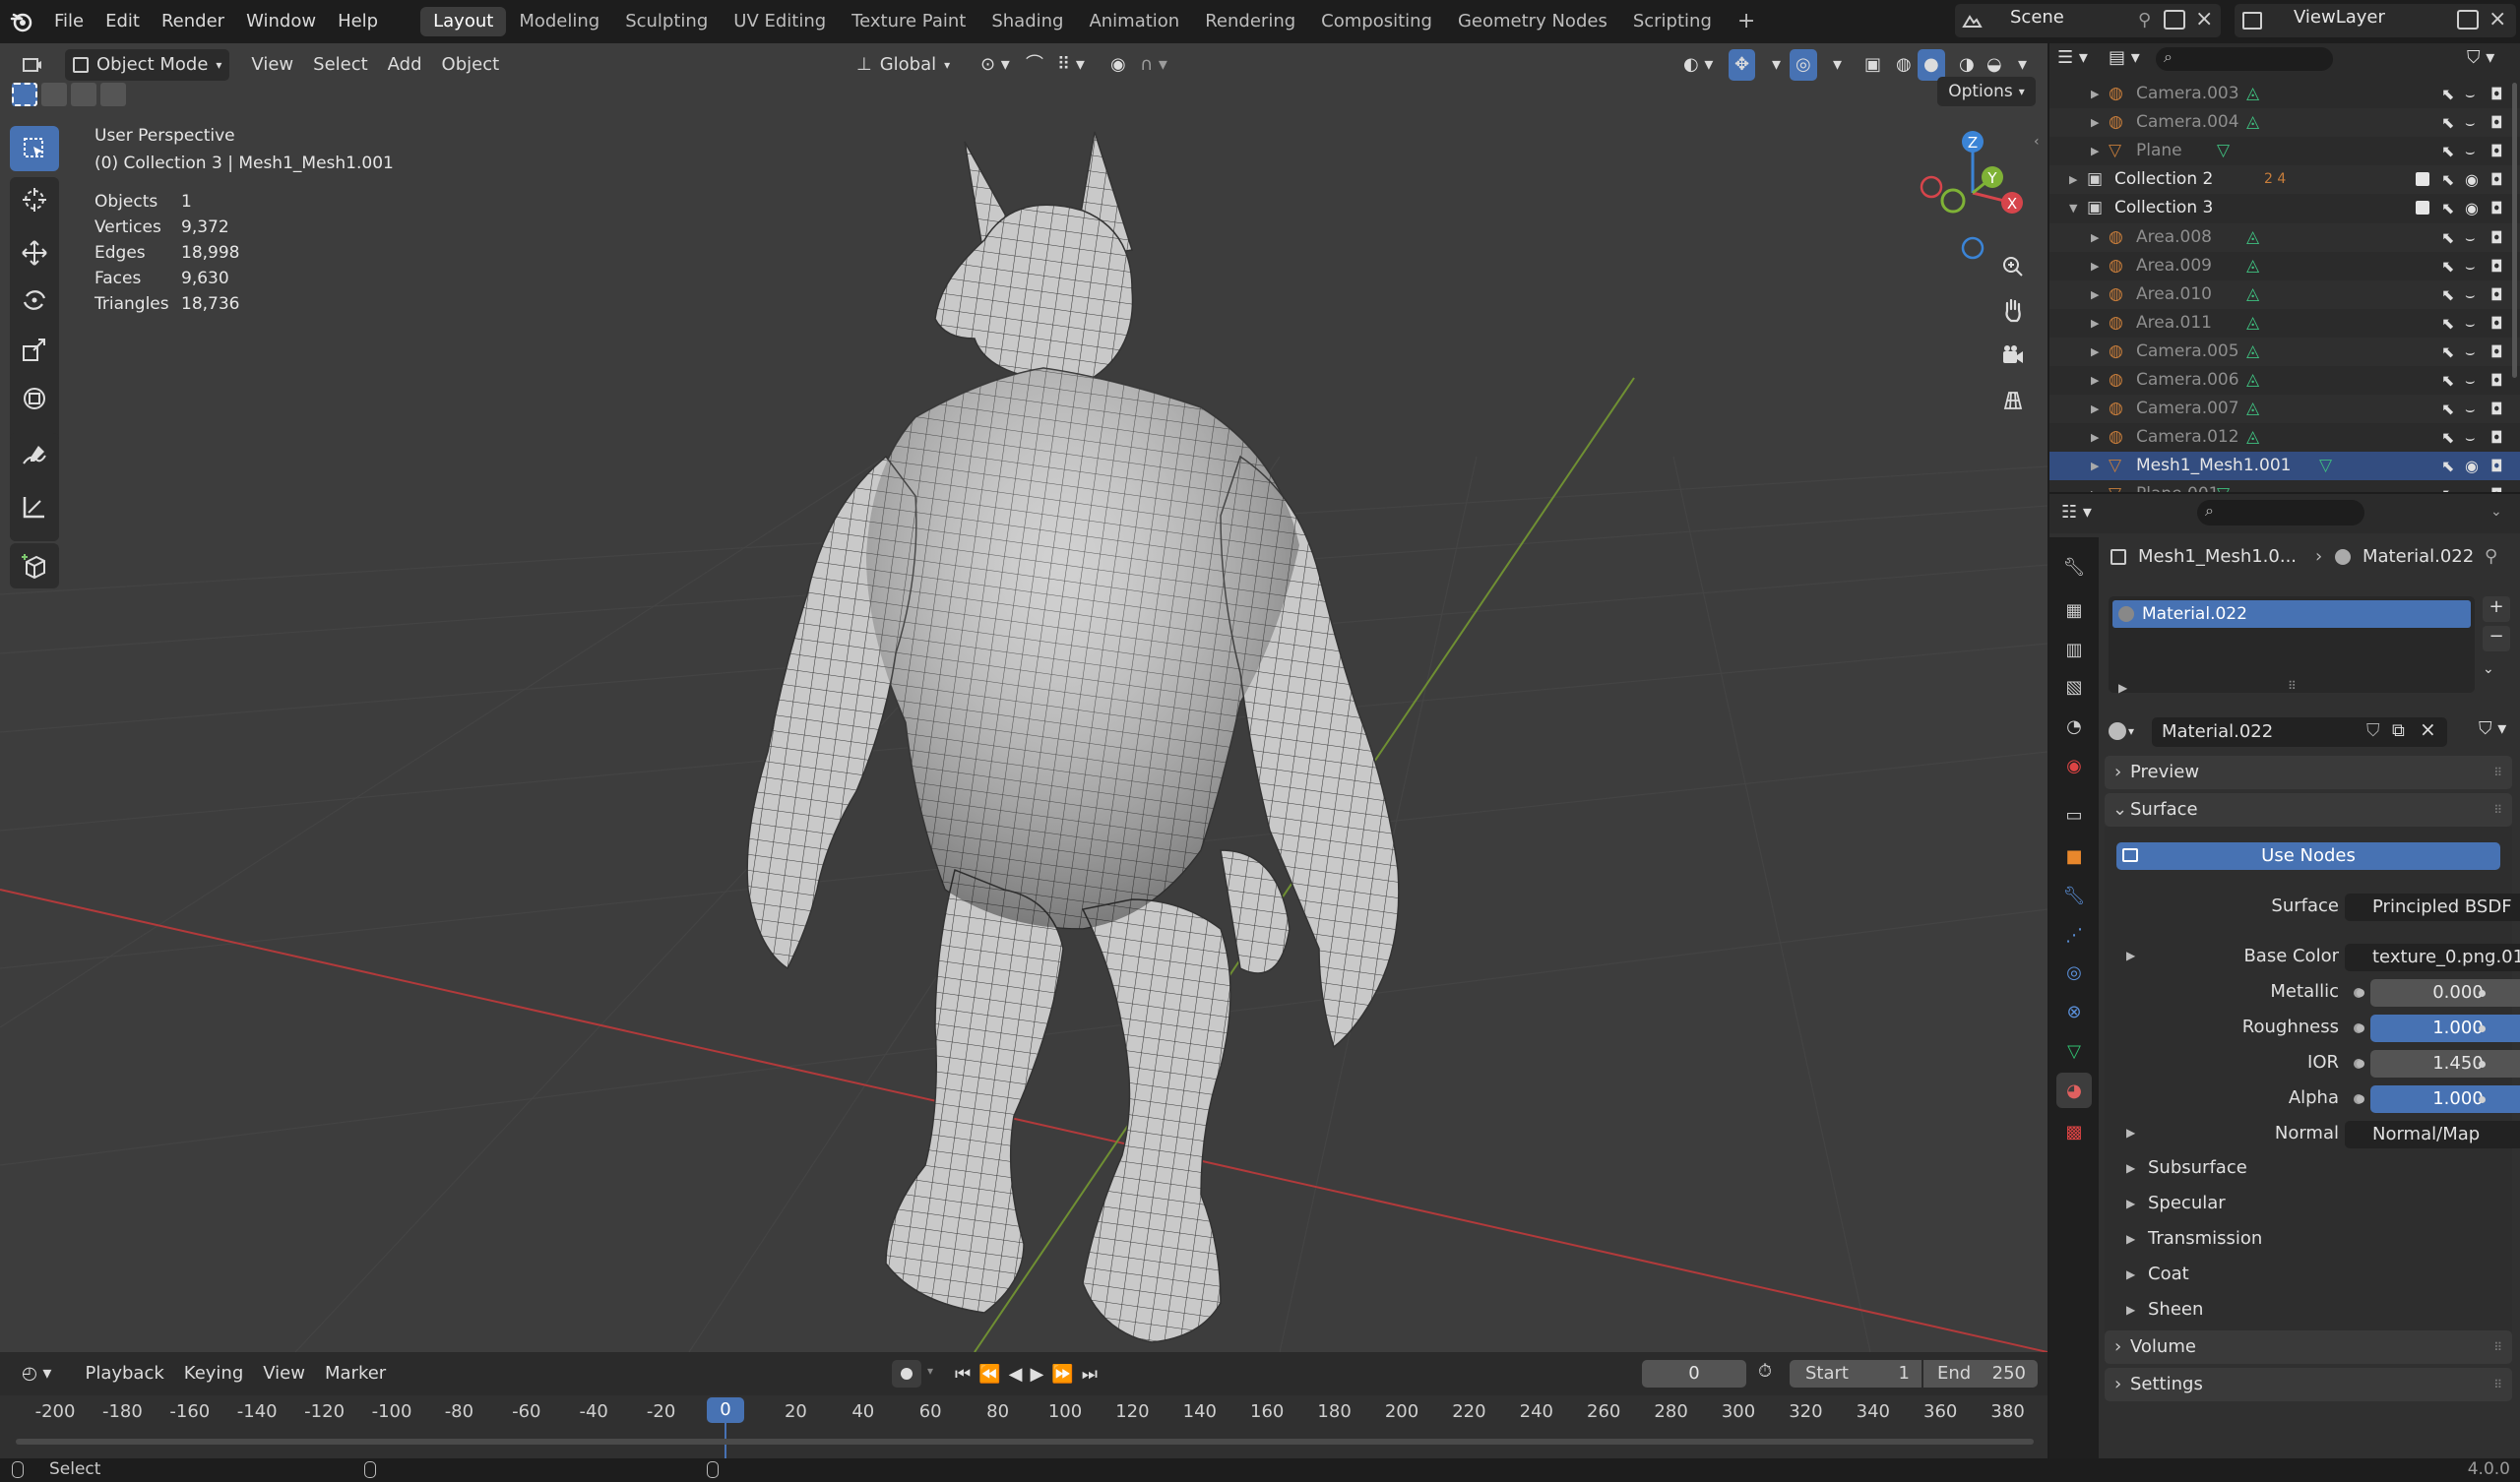 Image resolution: width=2520 pixels, height=1482 pixels. Describe the element at coordinates (34, 455) in the screenshot. I see `tool-annotate` at that location.